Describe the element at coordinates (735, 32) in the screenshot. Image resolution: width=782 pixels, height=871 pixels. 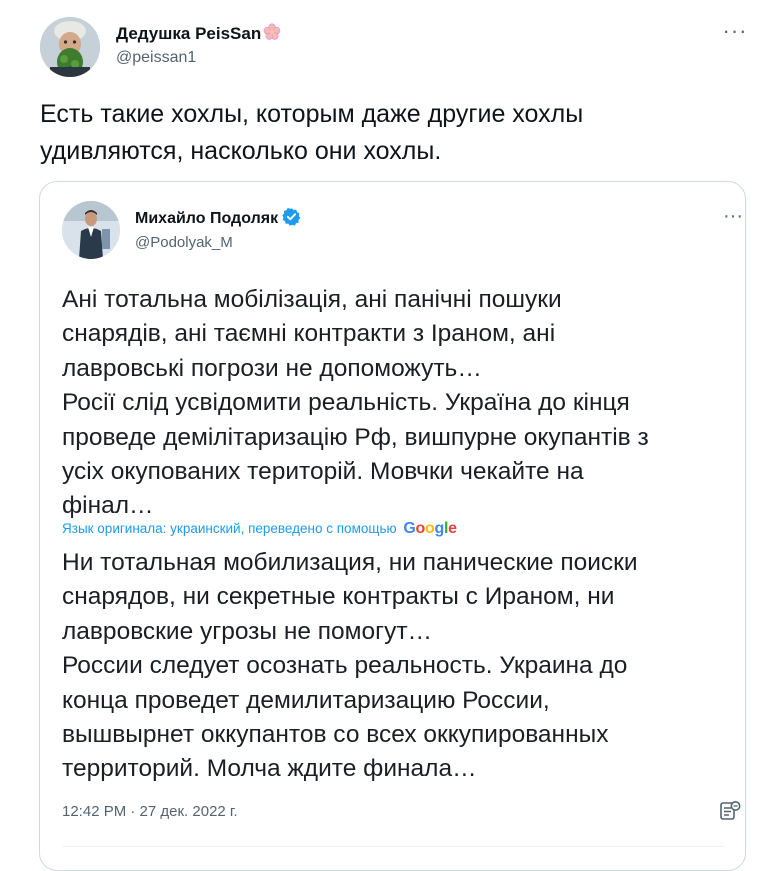
I see `more-options-icon: ···` at that location.